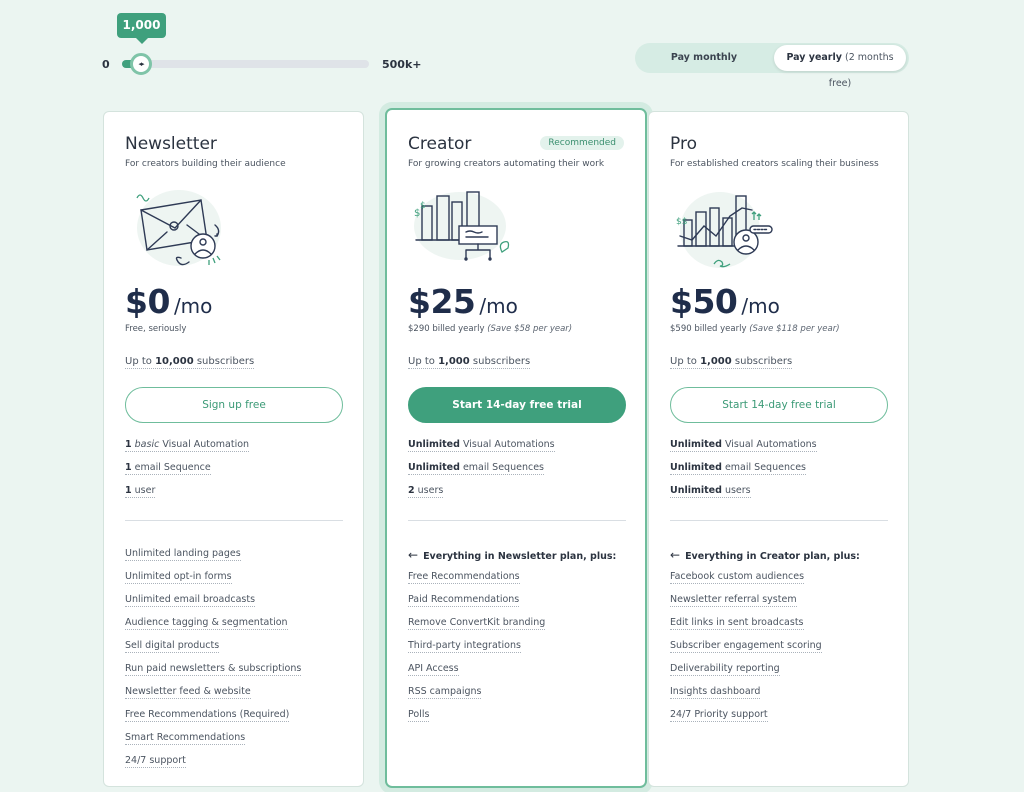 The height and width of the screenshot is (792, 1024). I want to click on pay-monthly-option: Pay monthly, so click(704, 58).